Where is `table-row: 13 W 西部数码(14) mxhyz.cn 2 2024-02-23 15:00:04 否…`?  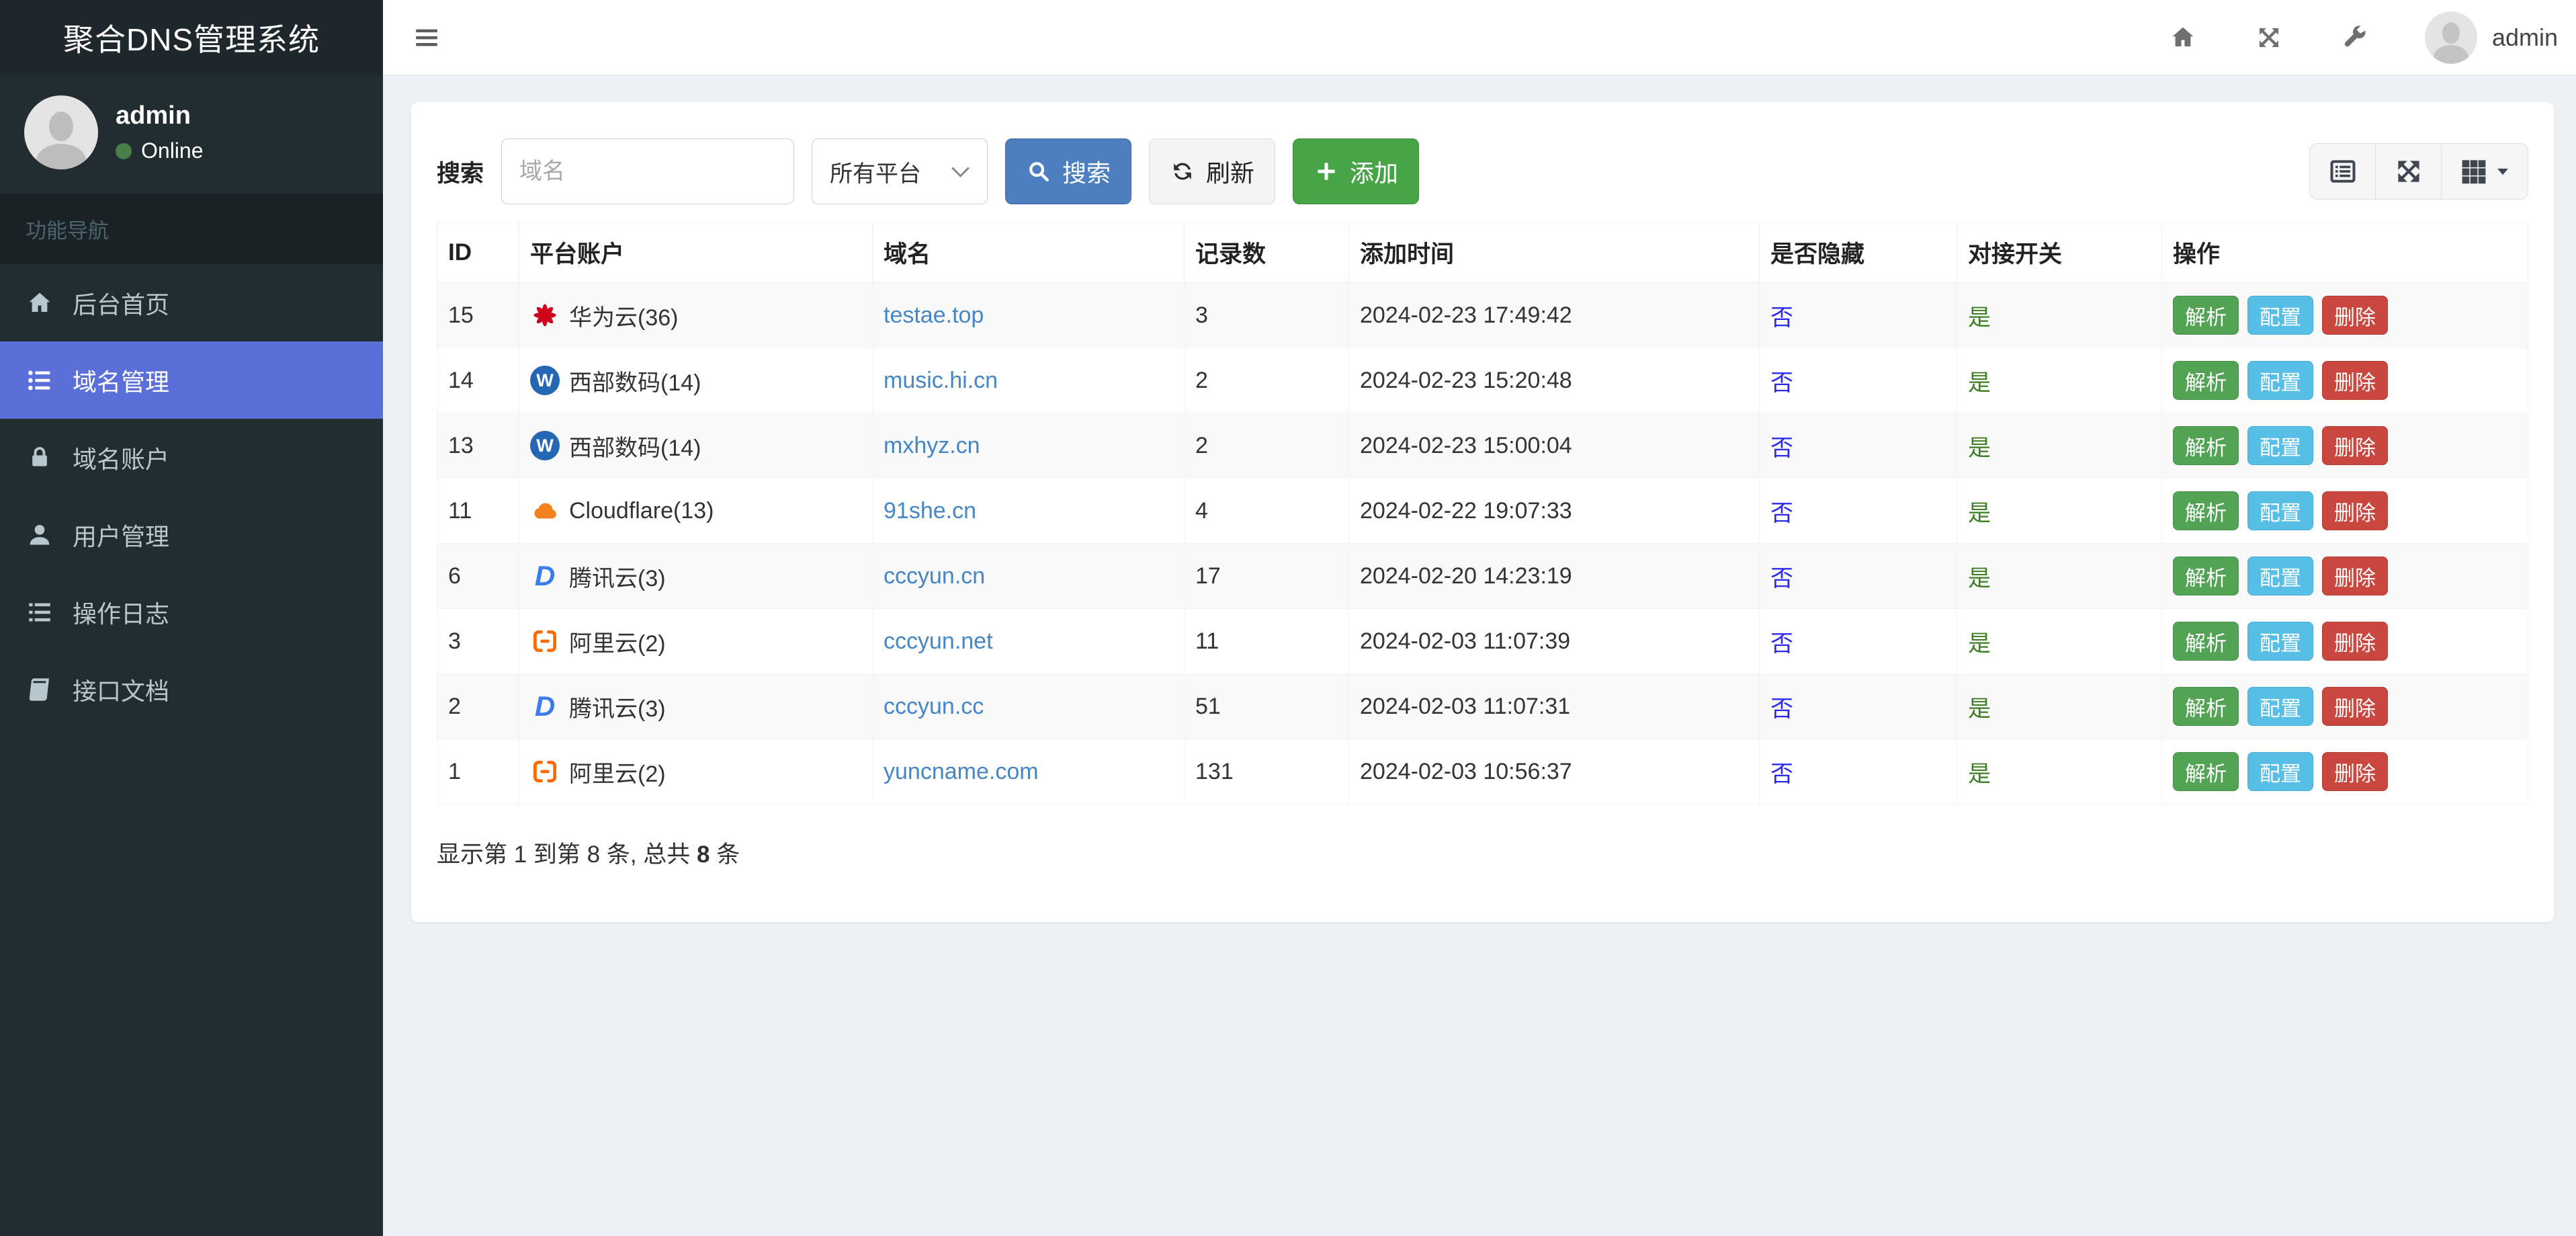 table-row: 13 W 西部数码(14) mxhyz.cn 2 2024-02-23 15:00:04 否… is located at coordinates (1482, 446).